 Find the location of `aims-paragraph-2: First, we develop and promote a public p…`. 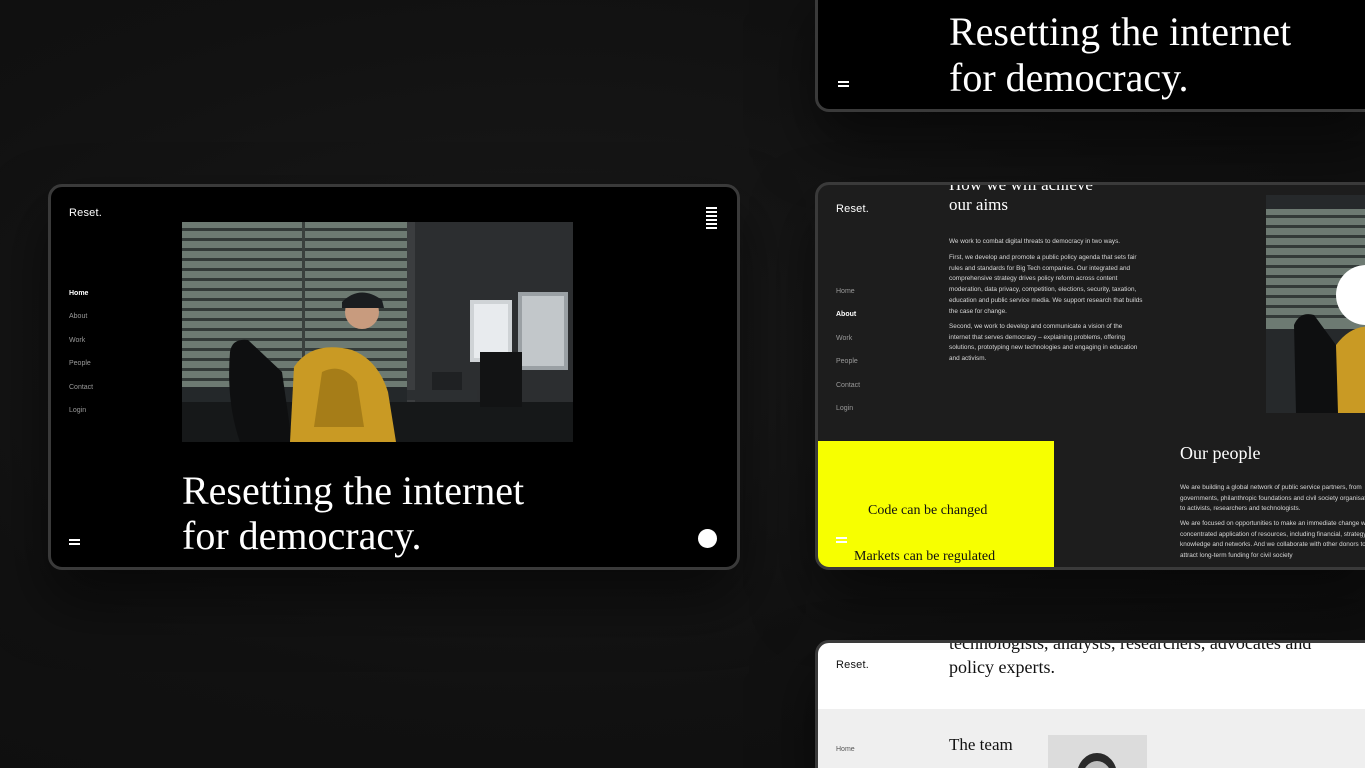

aims-paragraph-2: First, we develop and promote a public p… is located at coordinates (1046, 284).